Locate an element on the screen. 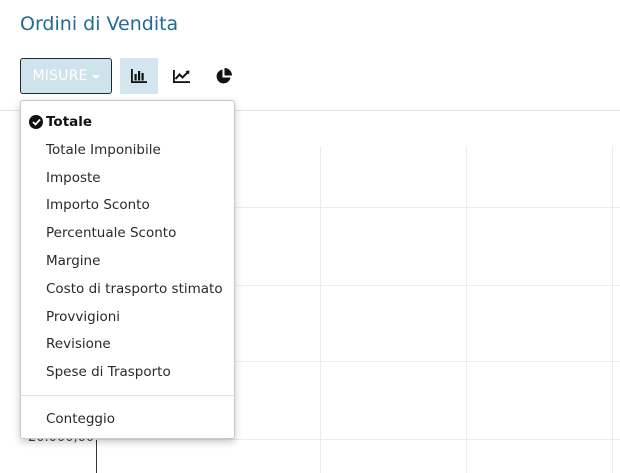 Image resolution: width=620 pixels, height=473 pixels. y-axis-line is located at coordinates (96, 456).